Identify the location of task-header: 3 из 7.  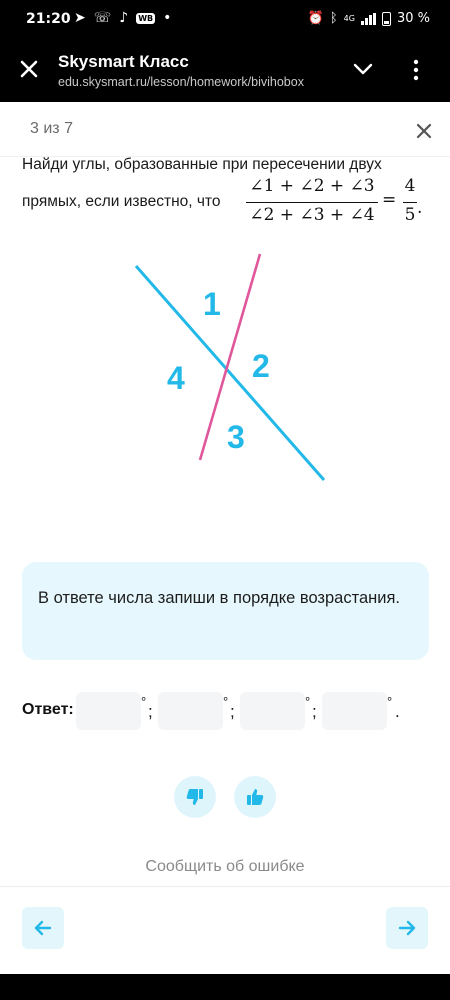
(225, 129).